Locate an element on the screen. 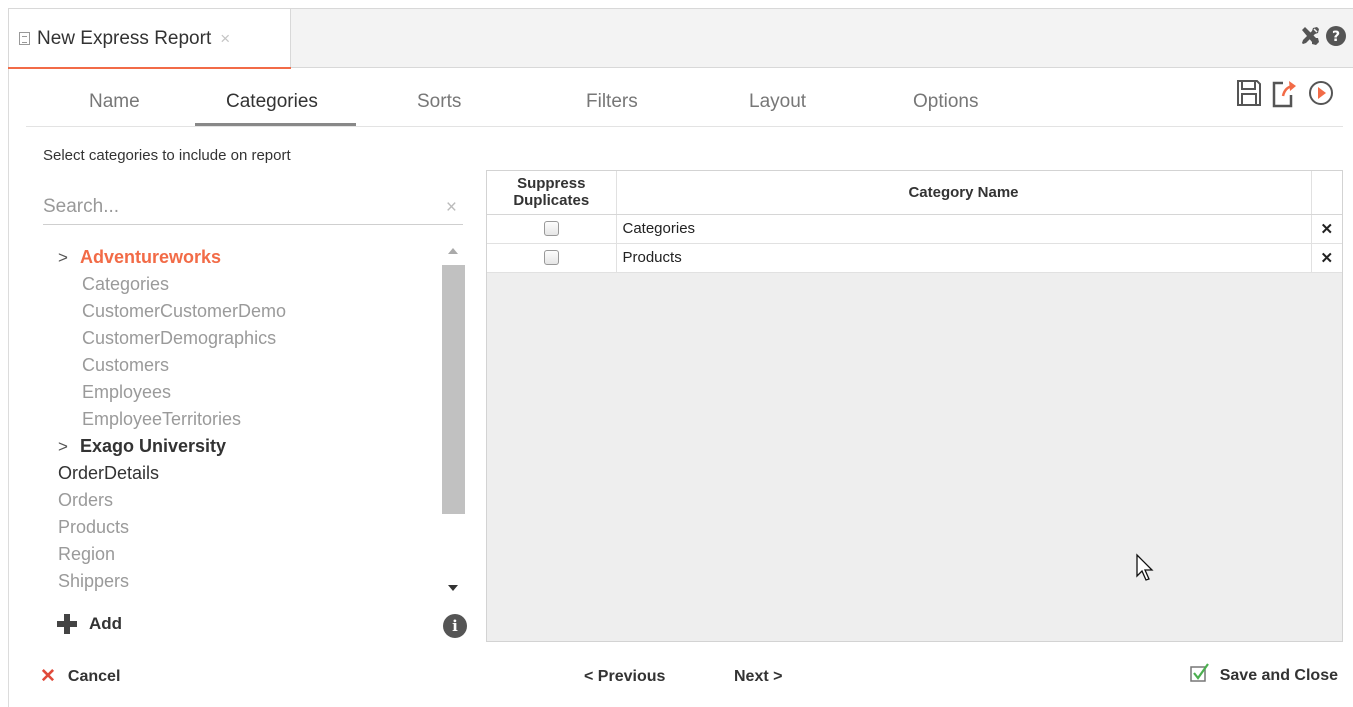 The width and height of the screenshot is (1353, 707). mouse-cursor-icon is located at coordinates (1147, 570).